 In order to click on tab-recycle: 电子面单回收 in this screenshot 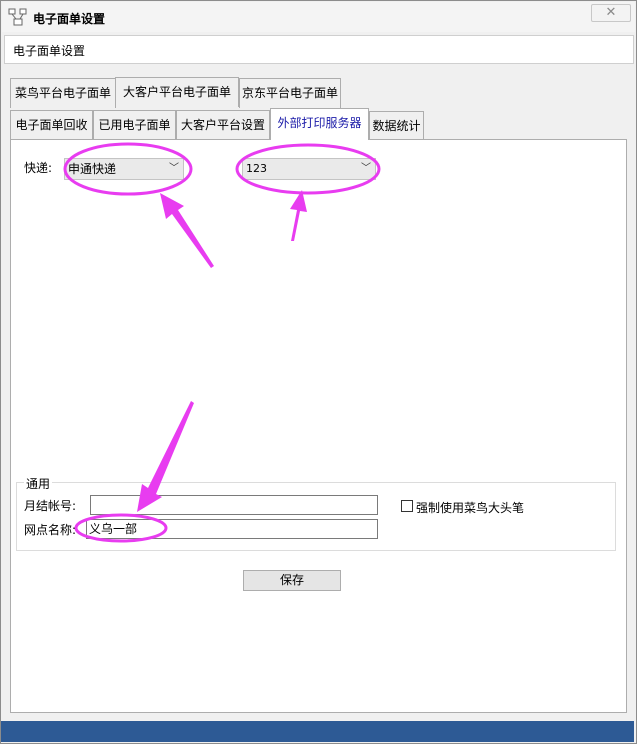, I will do `click(51, 125)`.